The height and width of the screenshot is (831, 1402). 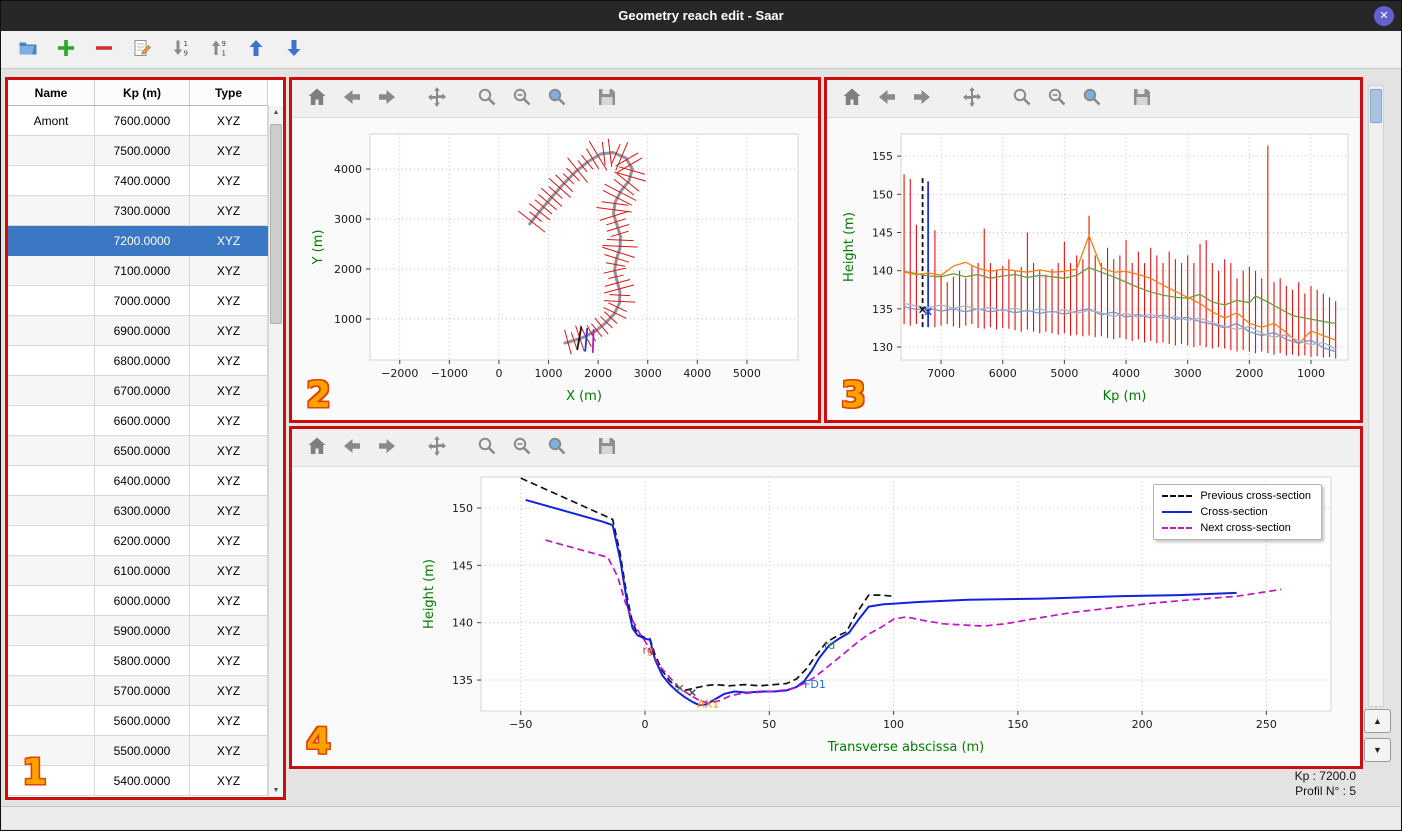 What do you see at coordinates (1384, 16) in the screenshot?
I see `close-button: ✕` at bounding box center [1384, 16].